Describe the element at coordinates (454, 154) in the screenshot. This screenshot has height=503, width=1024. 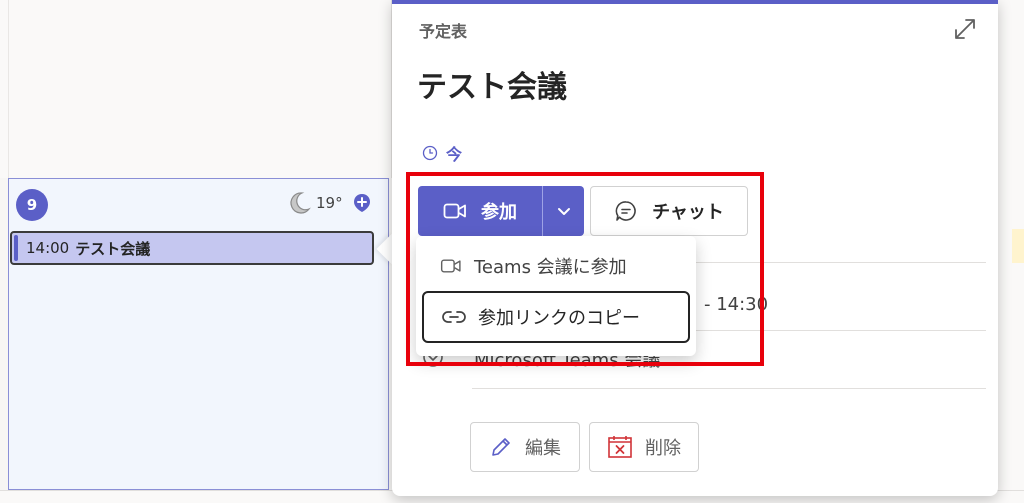
I see `time-status: 今` at that location.